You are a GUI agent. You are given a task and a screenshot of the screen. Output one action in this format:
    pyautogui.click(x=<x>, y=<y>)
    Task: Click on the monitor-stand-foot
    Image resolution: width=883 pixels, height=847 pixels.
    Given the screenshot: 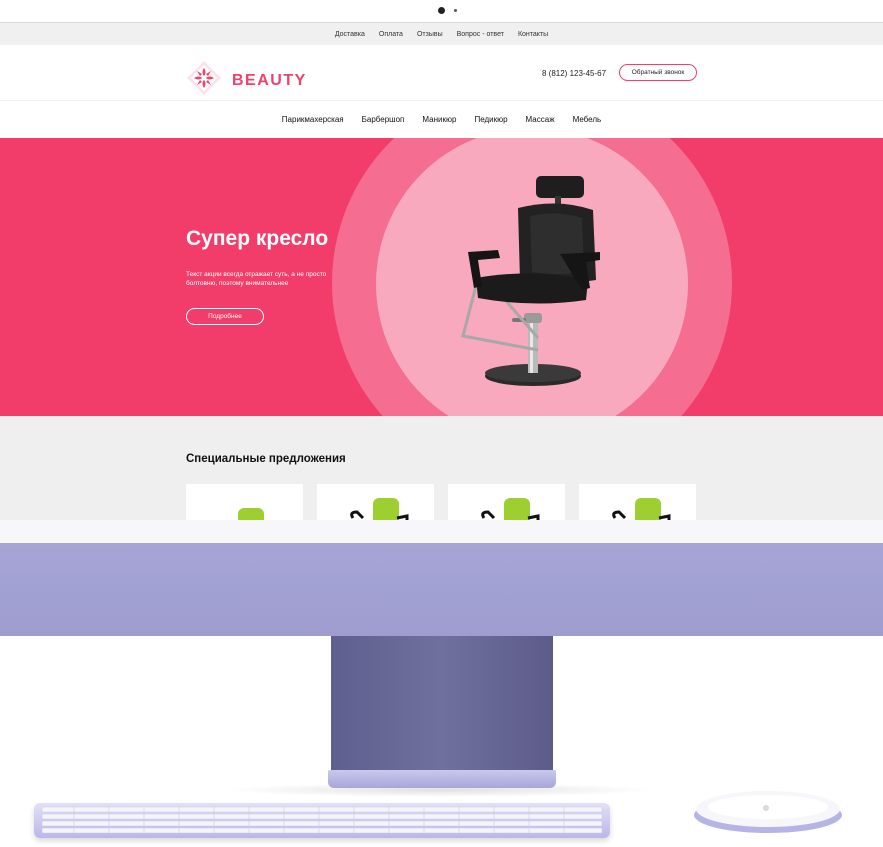 What is the action you would take?
    pyautogui.click(x=442, y=779)
    